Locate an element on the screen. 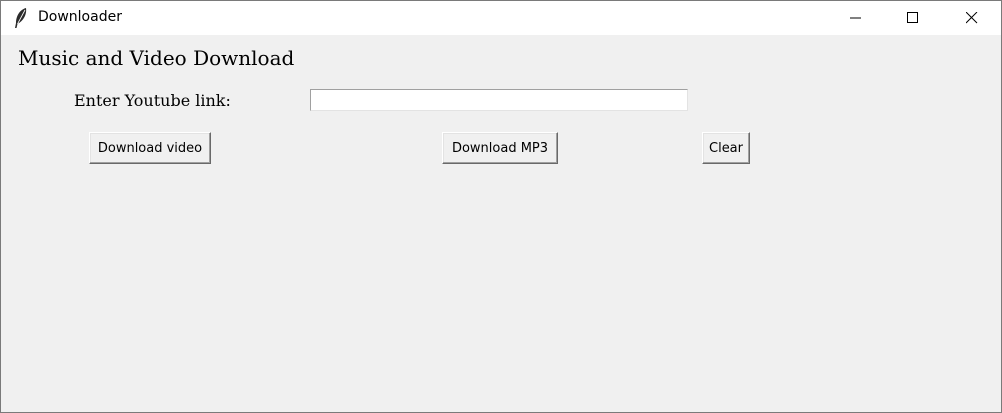 The width and height of the screenshot is (1002, 413). clear-button: Clear is located at coordinates (726, 148).